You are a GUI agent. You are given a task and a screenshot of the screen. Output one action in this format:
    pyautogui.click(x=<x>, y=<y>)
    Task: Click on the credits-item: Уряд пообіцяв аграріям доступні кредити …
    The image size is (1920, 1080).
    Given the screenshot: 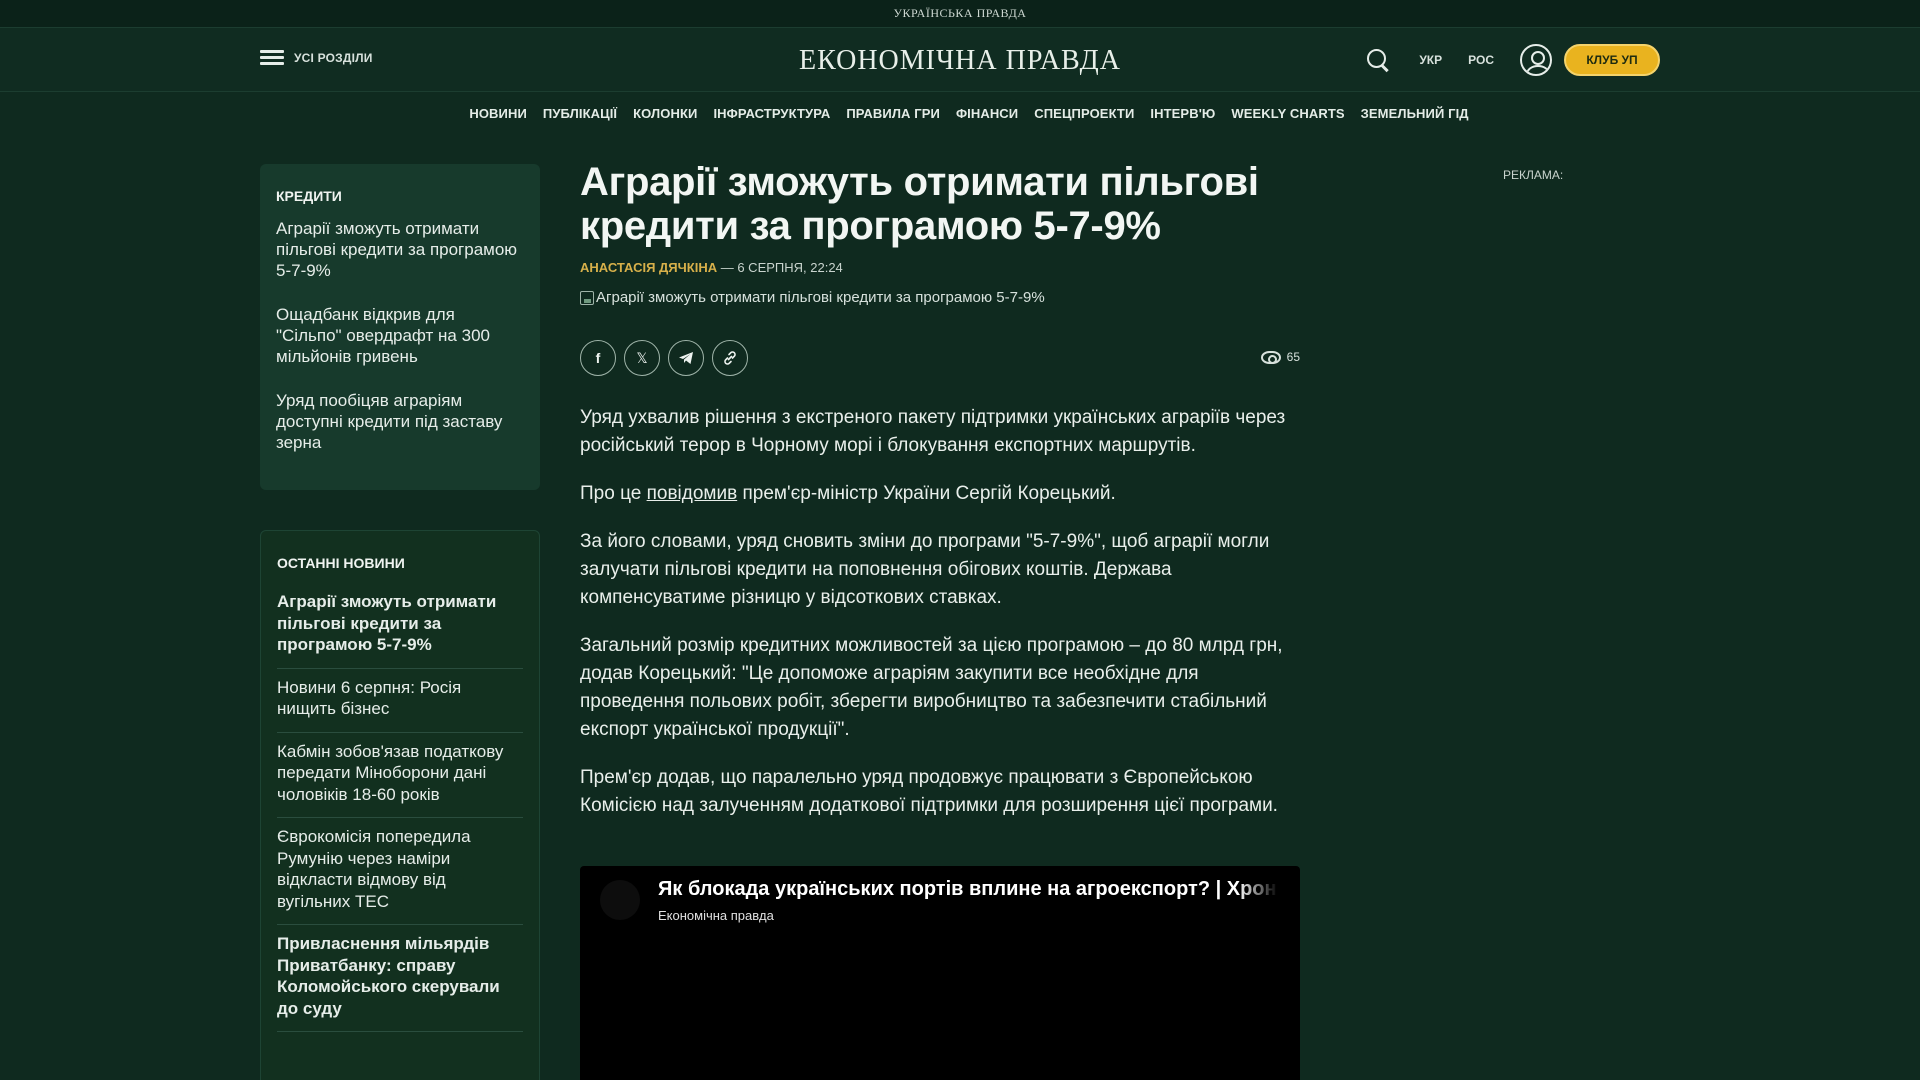 What is the action you would take?
    pyautogui.click(x=400, y=421)
    